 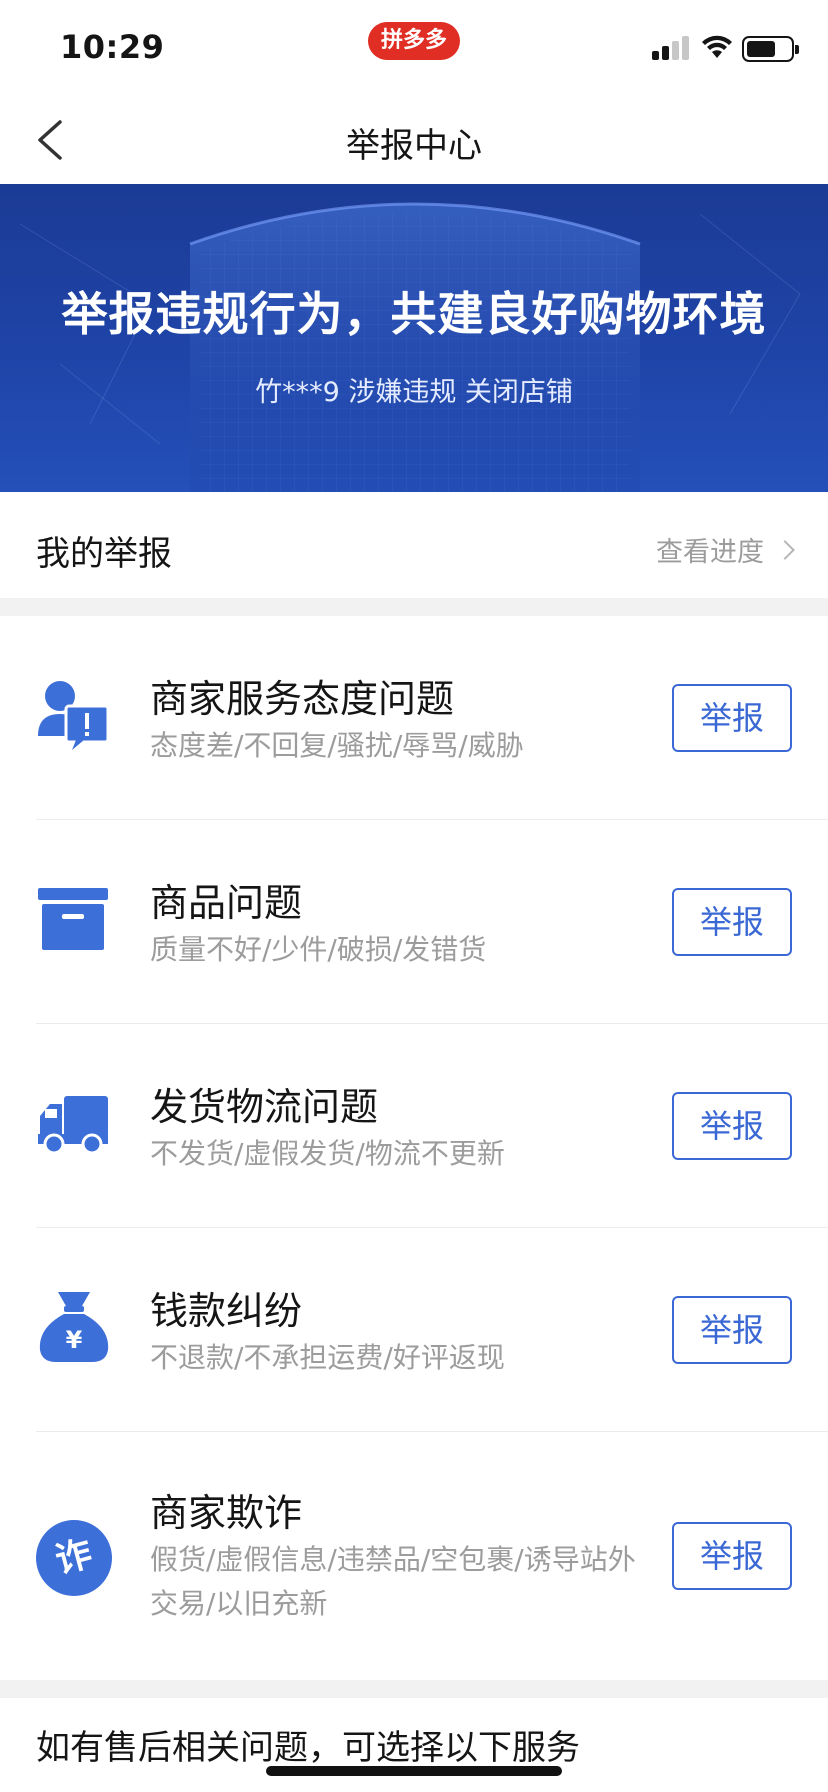 I want to click on banner-title: 举报违规行为，共建良好购物环境, so click(x=414, y=314).